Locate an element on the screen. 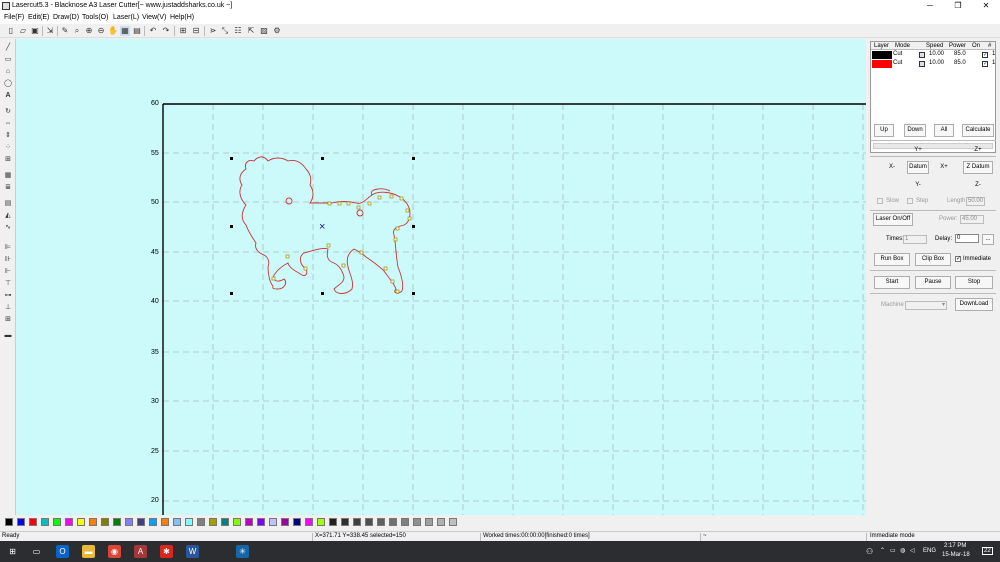 The height and width of the screenshot is (562, 1000). close-button: ✕ is located at coordinates (986, 6).